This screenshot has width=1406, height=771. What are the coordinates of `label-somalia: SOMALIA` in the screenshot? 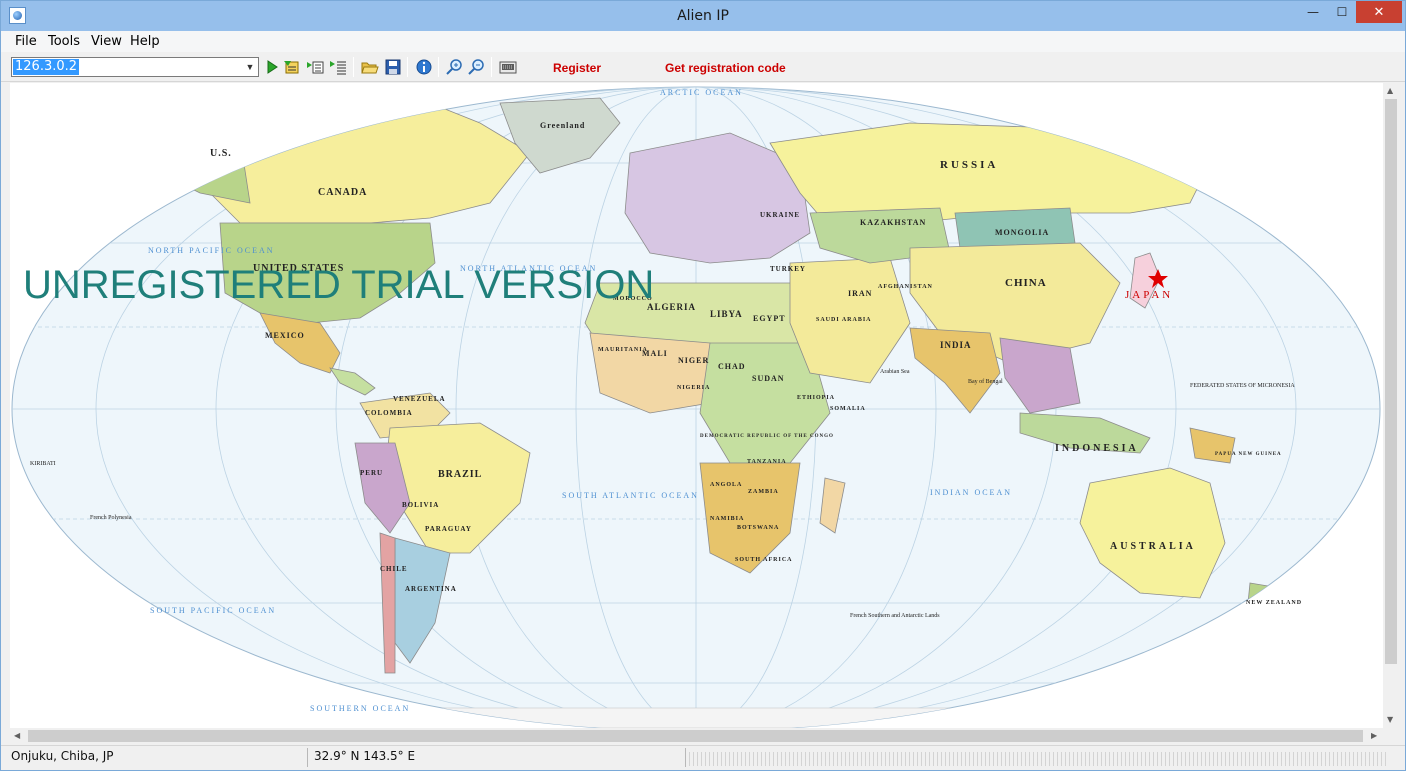 It's located at (848, 409).